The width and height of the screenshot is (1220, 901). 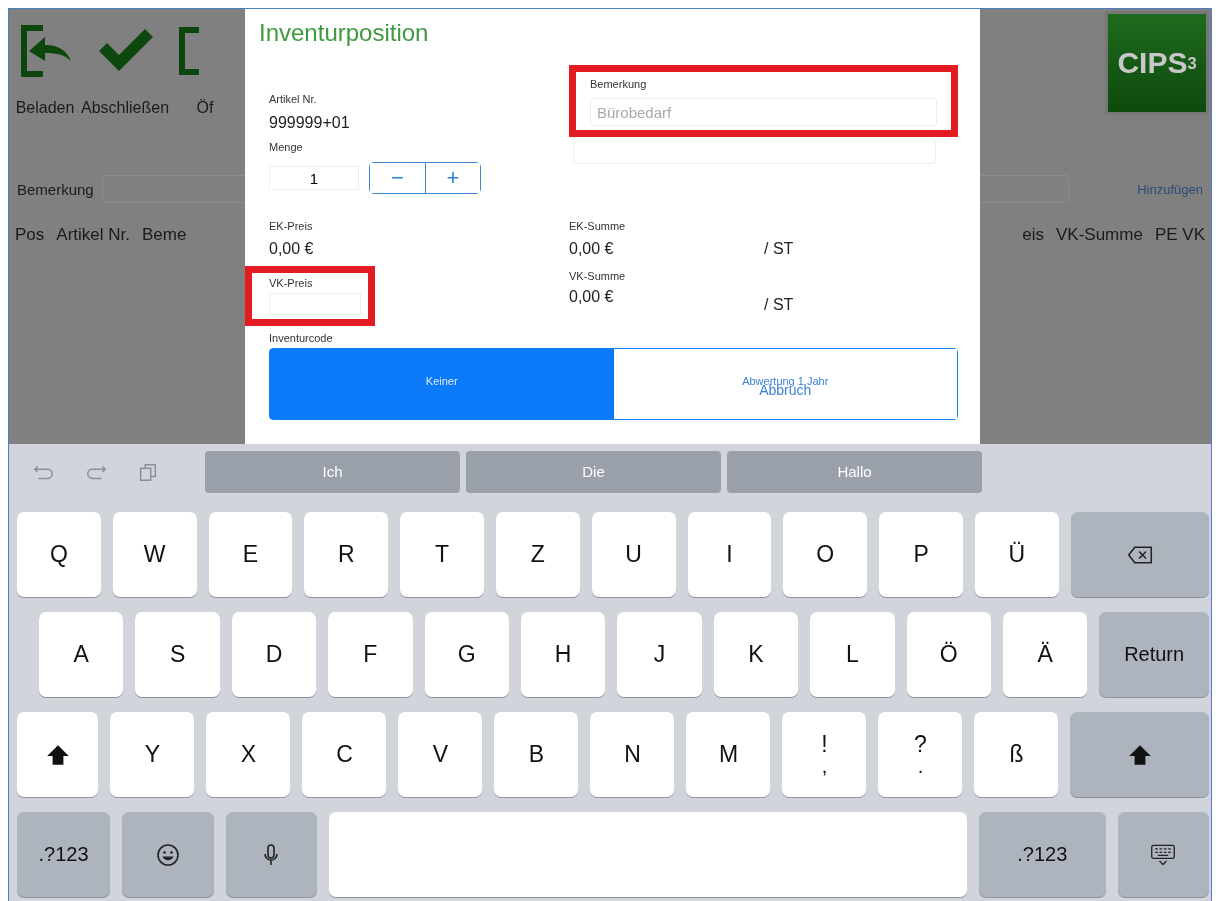 I want to click on hide-keyboard-key, so click(x=1163, y=854).